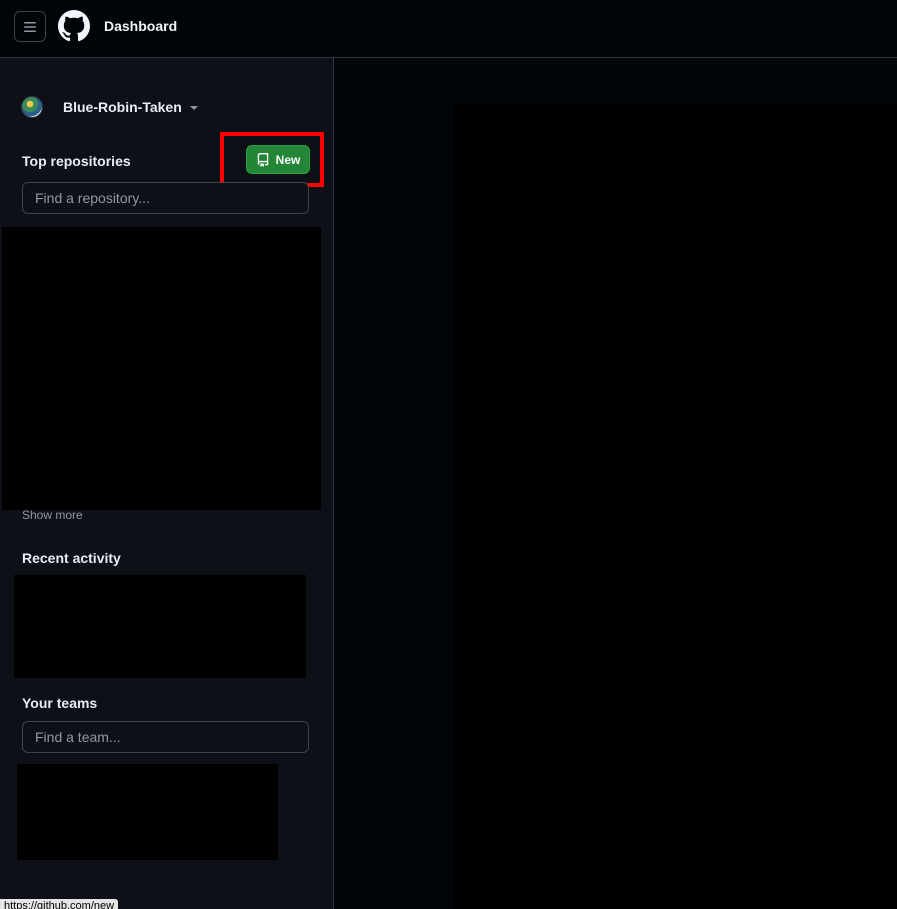 The image size is (897, 909). What do you see at coordinates (71, 558) in the screenshot?
I see `recent-activity-heading: Recent activity` at bounding box center [71, 558].